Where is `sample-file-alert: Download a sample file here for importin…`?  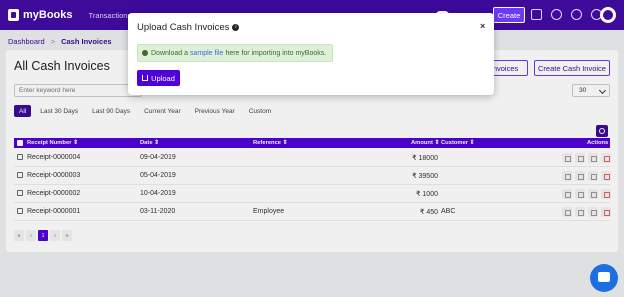 sample-file-alert: Download a sample file here for importin… is located at coordinates (235, 53).